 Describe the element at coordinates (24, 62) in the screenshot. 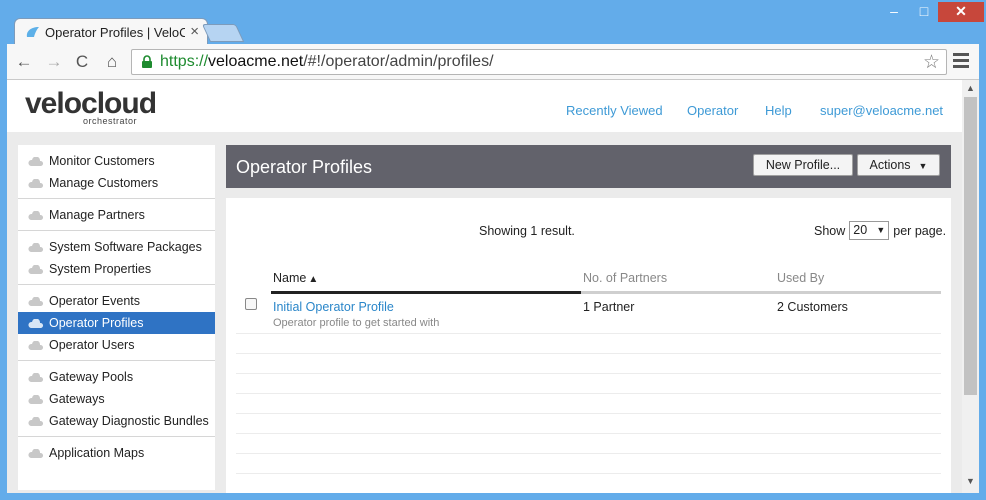

I see `back-arrow-icon: ←` at that location.